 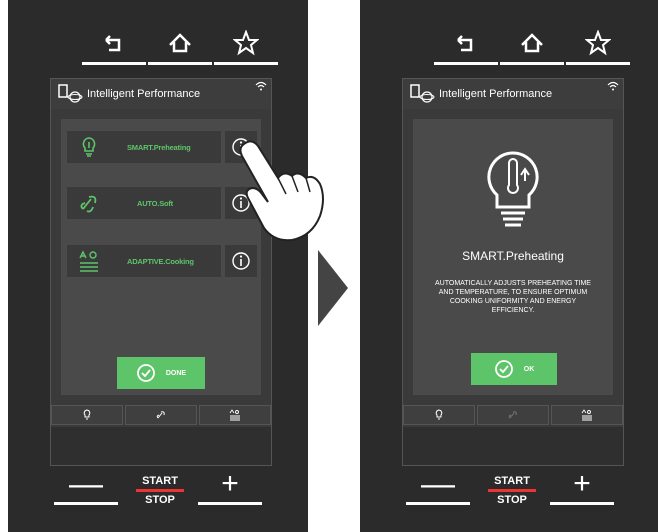 What do you see at coordinates (281, 191) in the screenshot?
I see `hand-pointer-icon` at bounding box center [281, 191].